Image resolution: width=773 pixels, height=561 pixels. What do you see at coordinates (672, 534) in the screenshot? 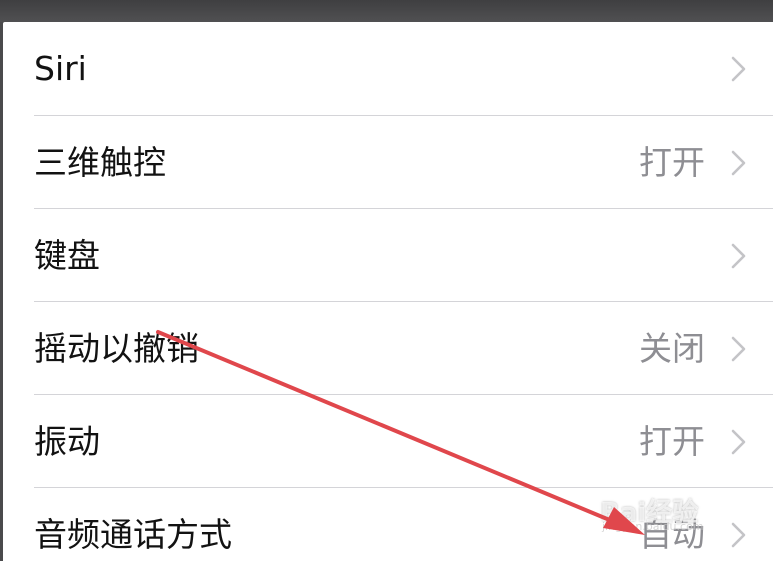
I see `row-value: 自动` at bounding box center [672, 534].